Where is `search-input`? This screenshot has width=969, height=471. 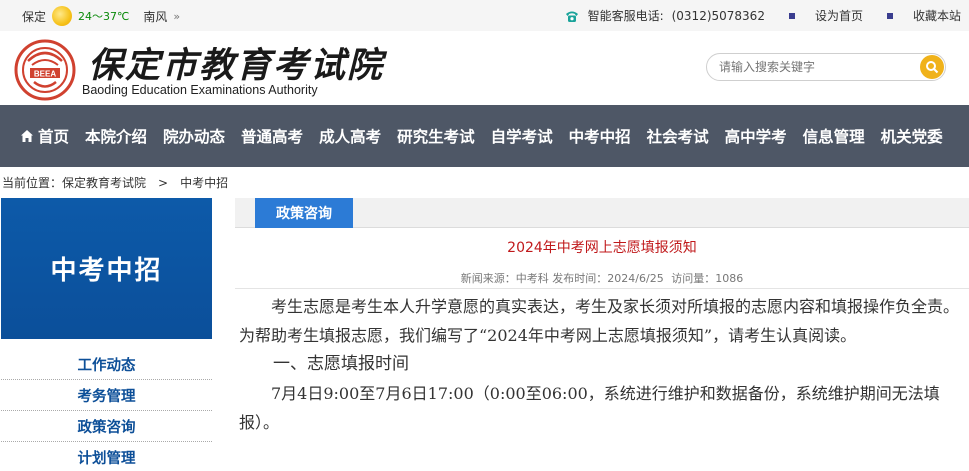
search-input is located at coordinates (807, 67).